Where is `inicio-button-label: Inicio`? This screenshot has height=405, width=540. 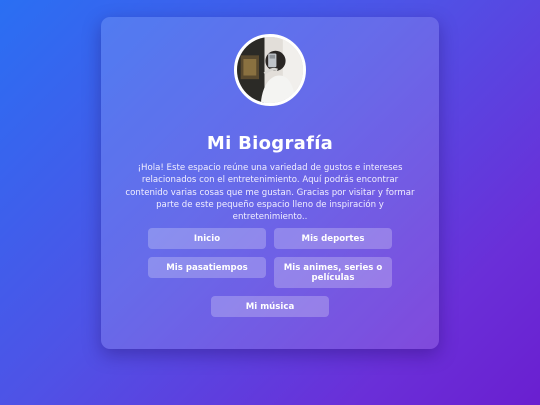
inicio-button-label: Inicio is located at coordinates (207, 238).